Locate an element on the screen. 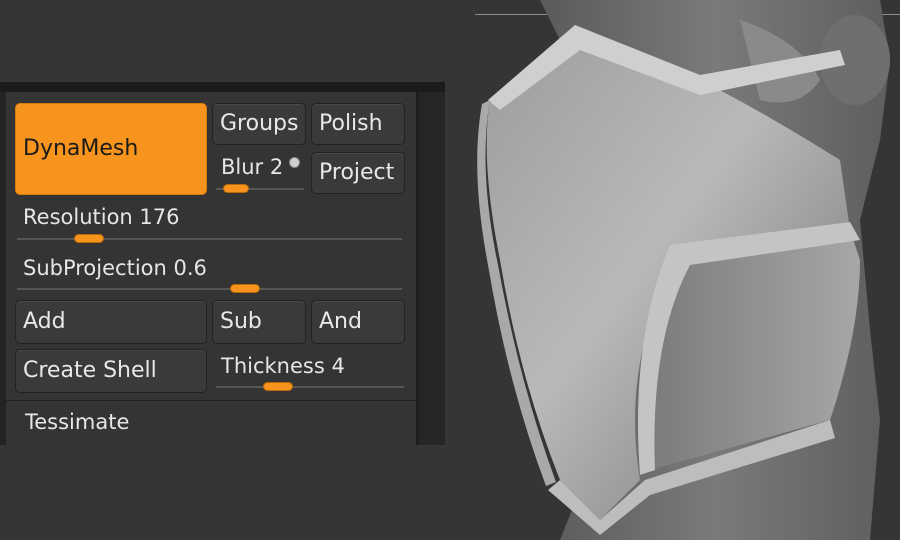 This screenshot has width=900, height=540. and-label: And is located at coordinates (340, 321).